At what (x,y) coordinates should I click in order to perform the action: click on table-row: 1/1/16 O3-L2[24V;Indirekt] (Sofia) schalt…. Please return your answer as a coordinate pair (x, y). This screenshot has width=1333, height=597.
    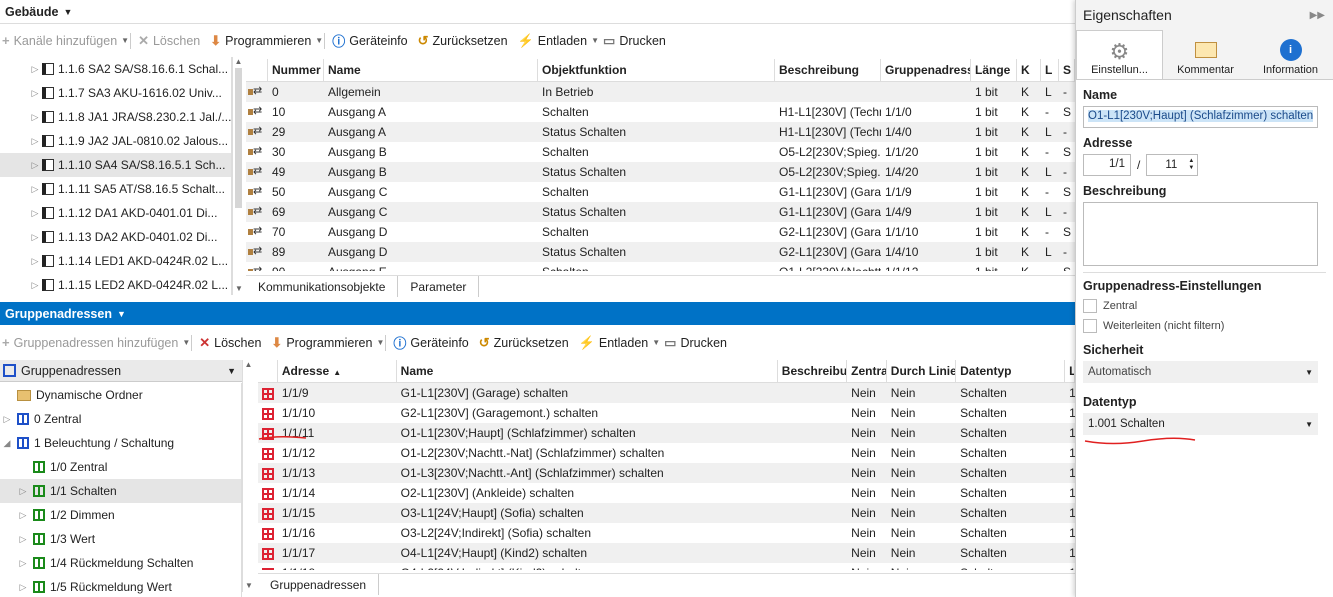
    Looking at the image, I should click on (666, 533).